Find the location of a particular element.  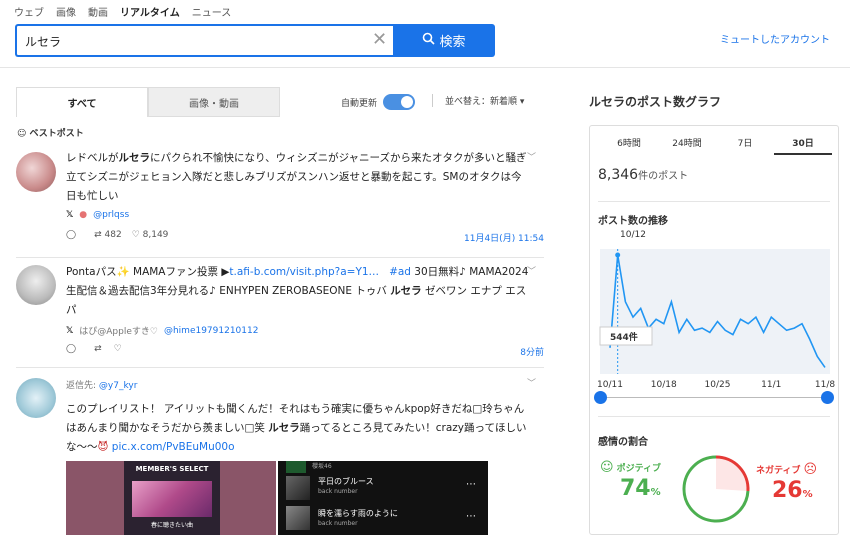

user-handle: @hime19791210112 is located at coordinates (211, 331).